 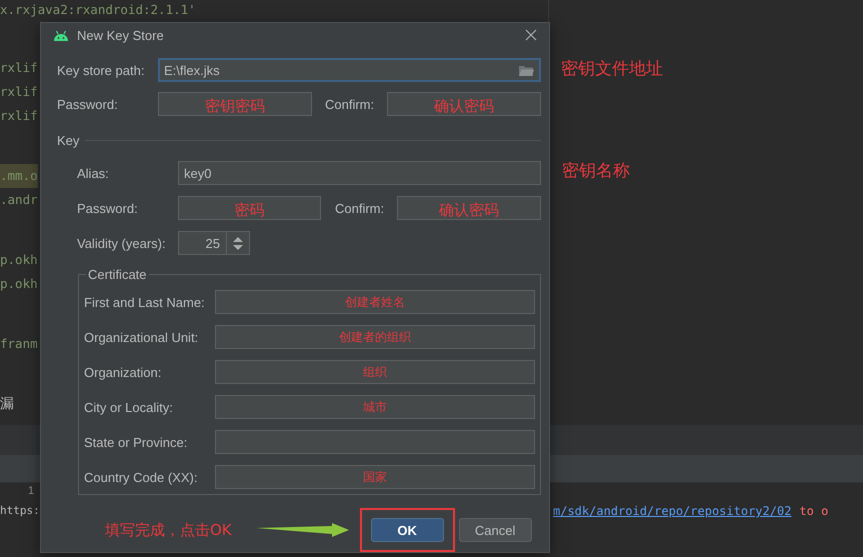 What do you see at coordinates (121, 35) in the screenshot?
I see `window-title: New Key Store` at bounding box center [121, 35].